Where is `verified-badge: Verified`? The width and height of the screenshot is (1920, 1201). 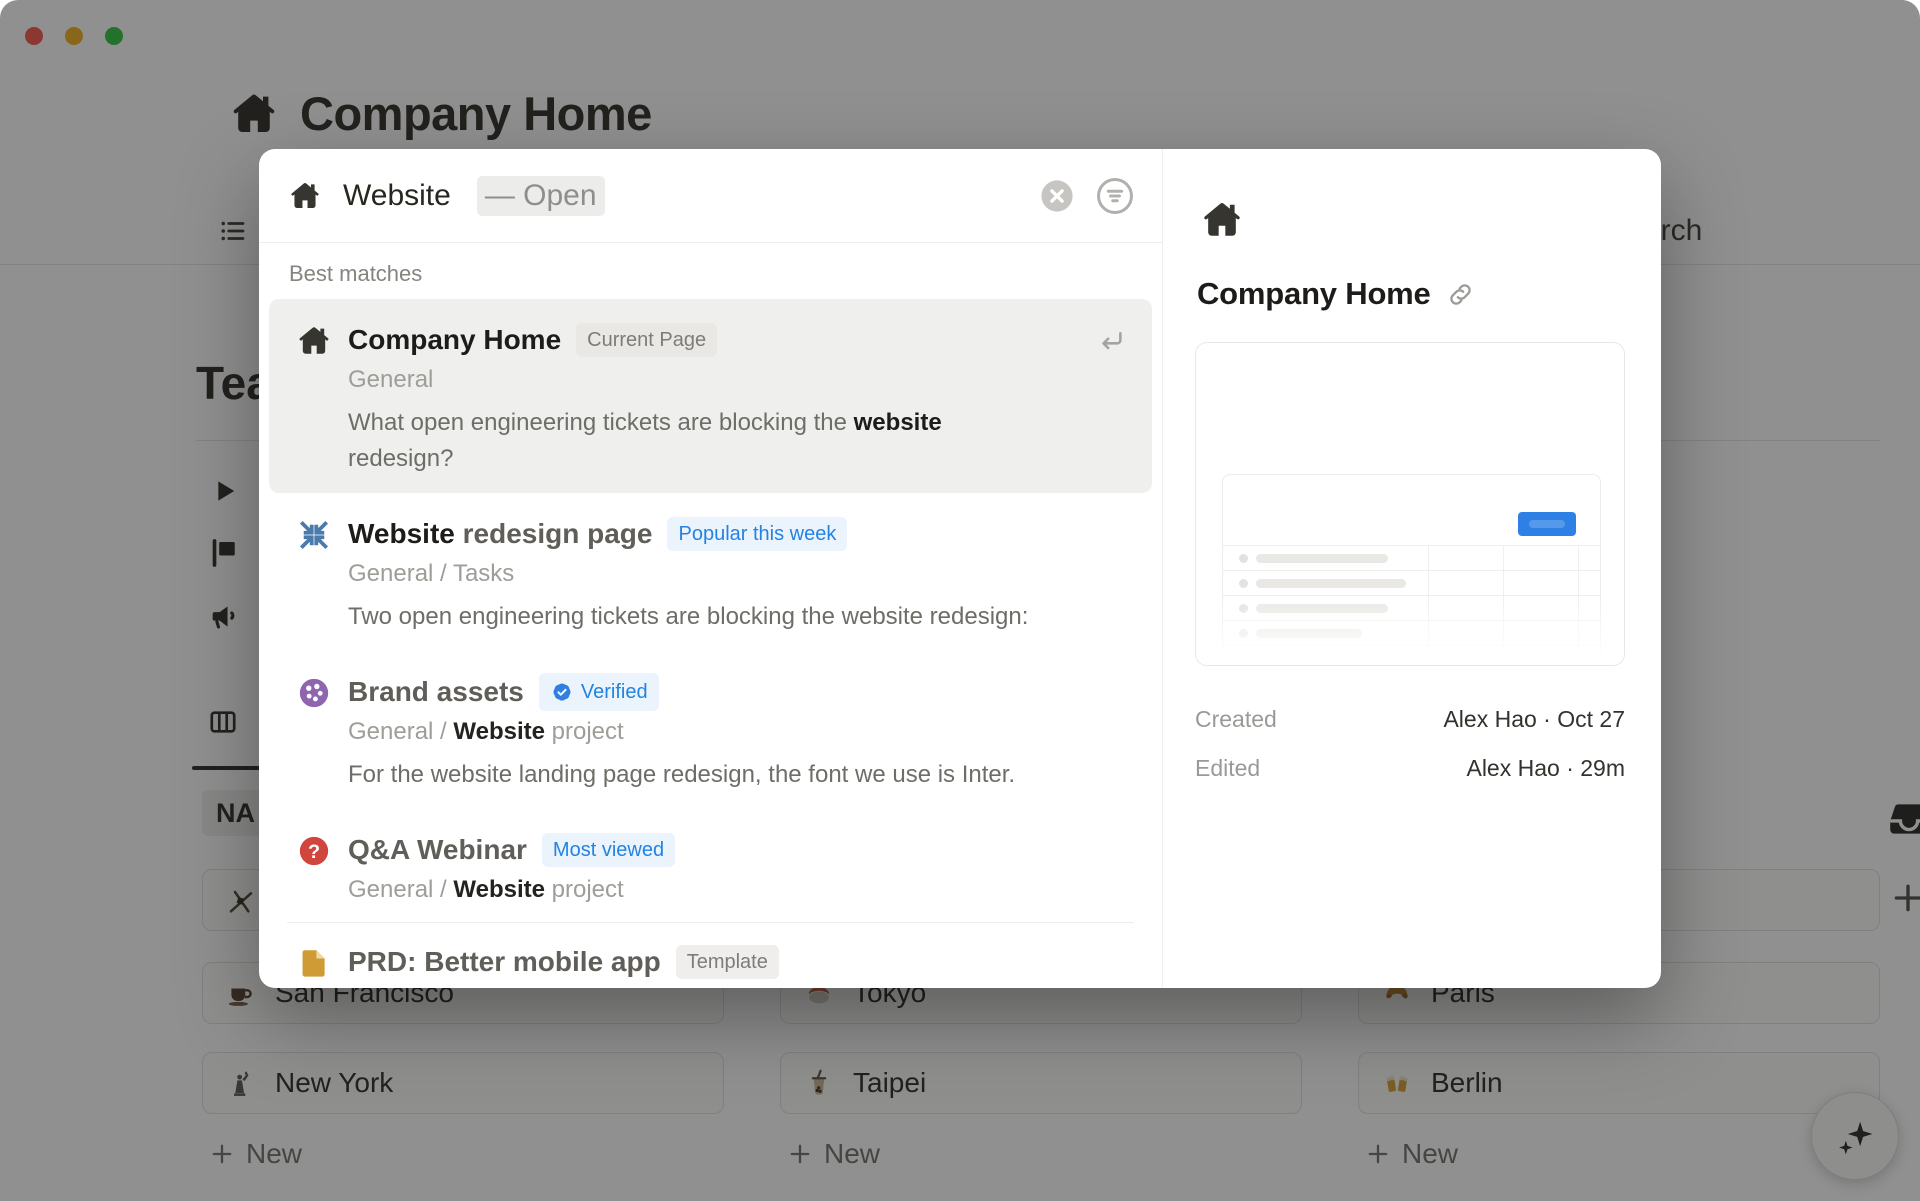 verified-badge: Verified is located at coordinates (598, 692).